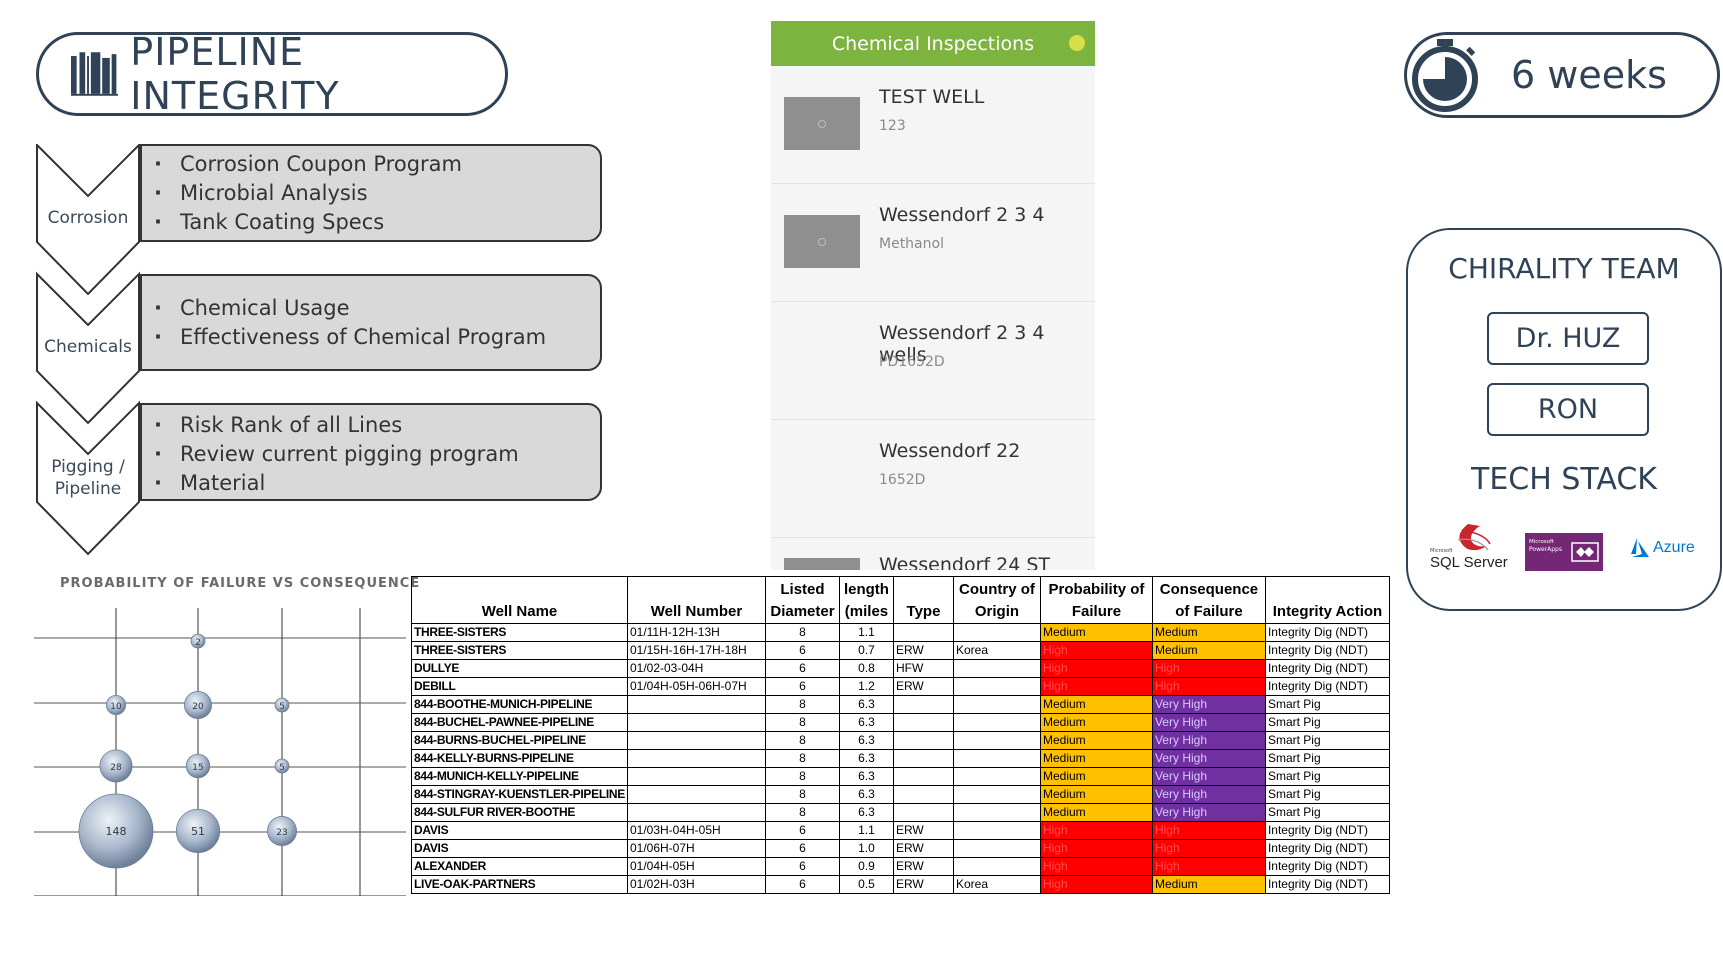  What do you see at coordinates (519, 632) in the screenshot?
I see `table-cell: THREE-SISTERS` at bounding box center [519, 632].